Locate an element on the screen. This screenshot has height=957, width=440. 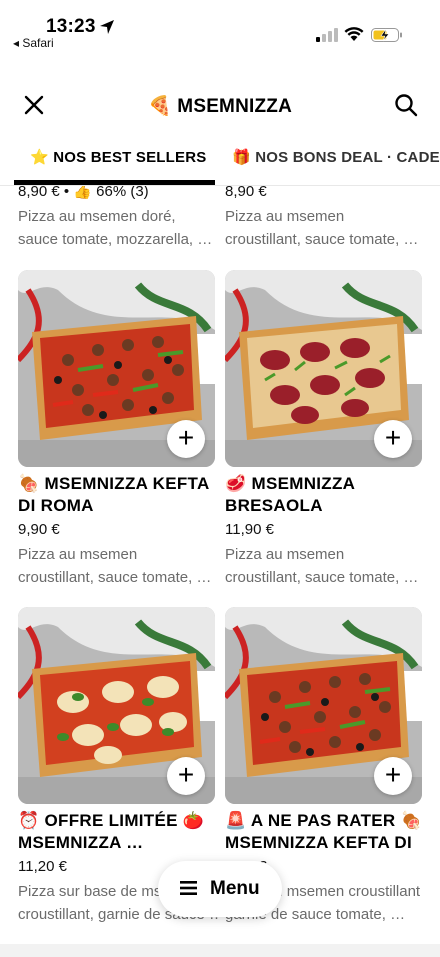
location-arrow-icon is located at coordinates (107, 27).